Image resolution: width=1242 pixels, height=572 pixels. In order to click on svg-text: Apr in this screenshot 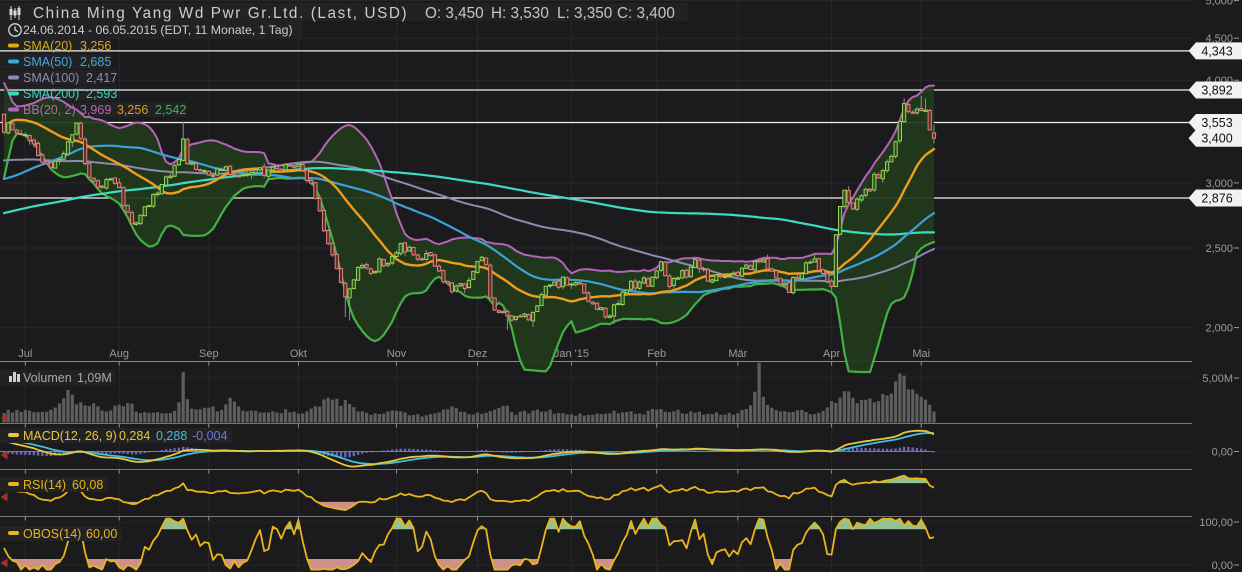, I will do `click(831, 354)`.